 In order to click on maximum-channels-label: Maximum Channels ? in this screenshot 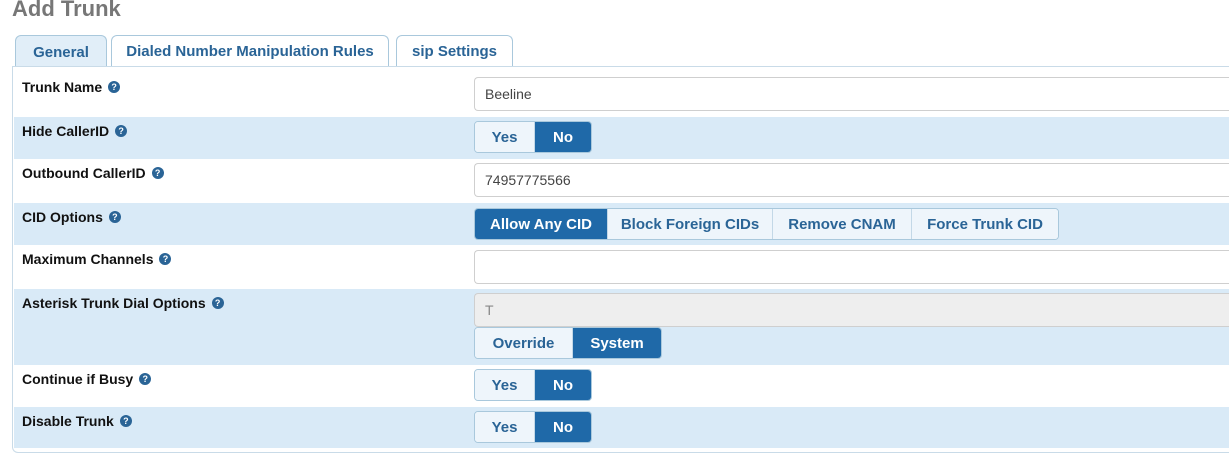, I will do `click(97, 259)`.